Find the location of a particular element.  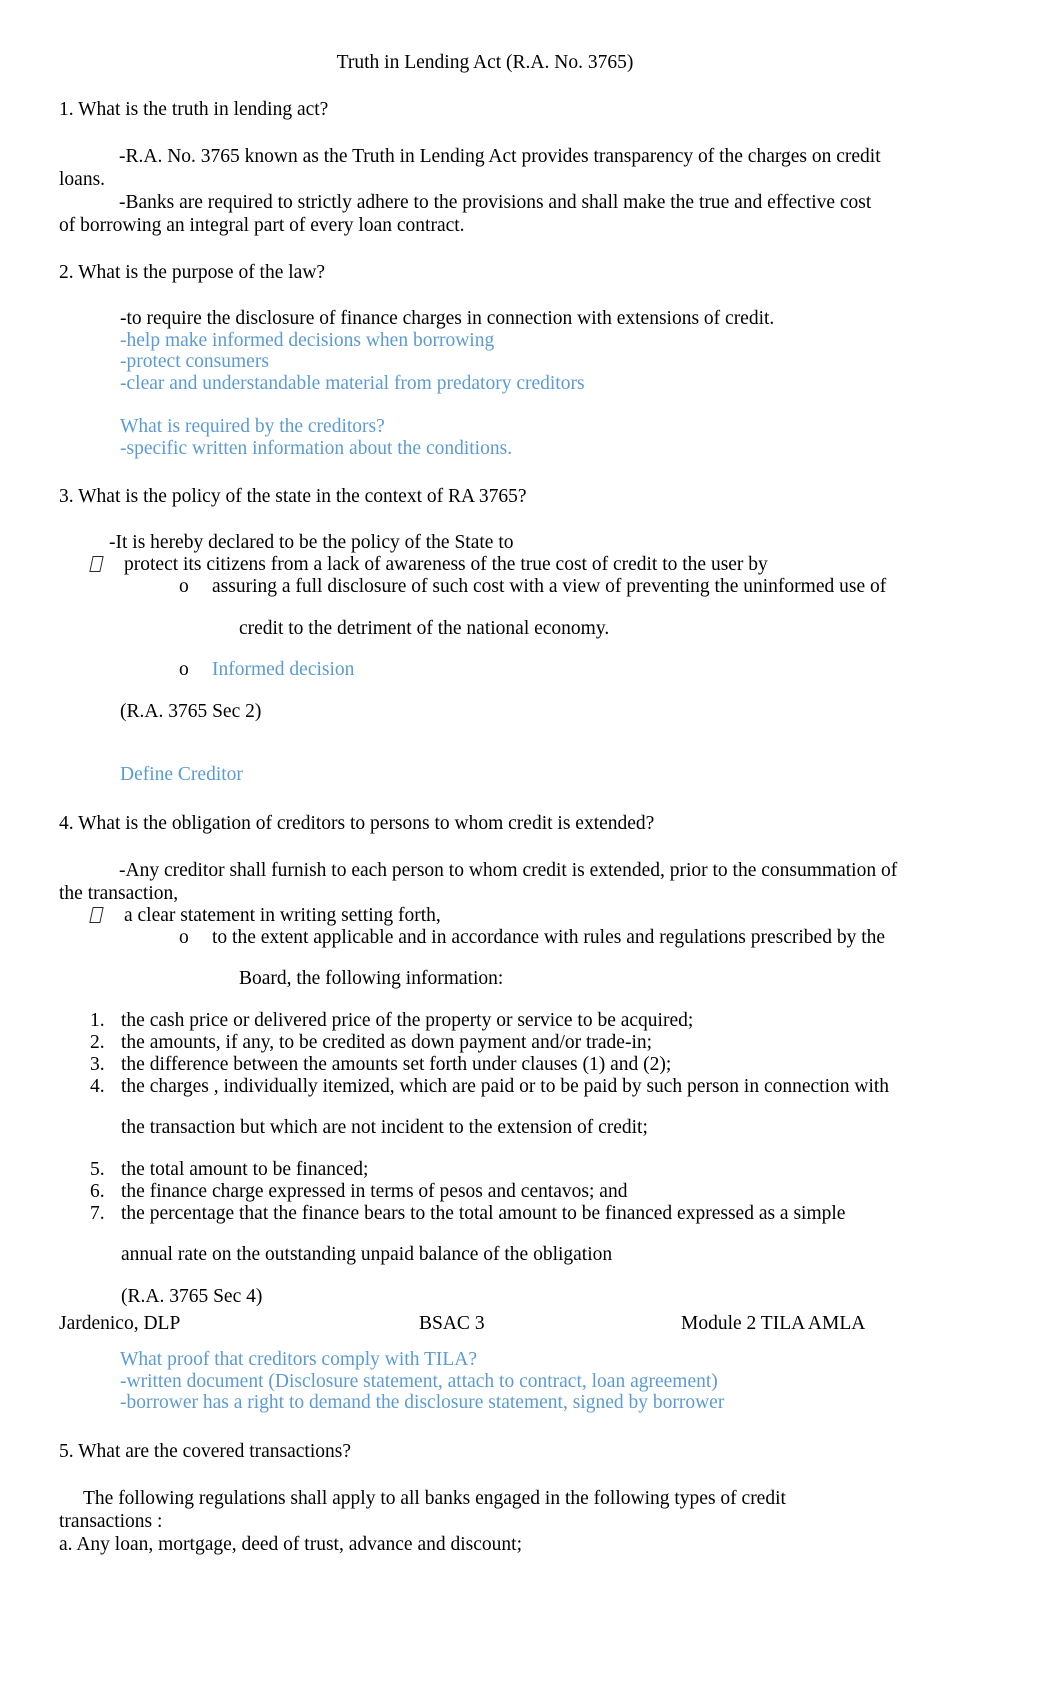

q4-statute-reference: (R.A. 3765 Sec 4) is located at coordinates (192, 1296).